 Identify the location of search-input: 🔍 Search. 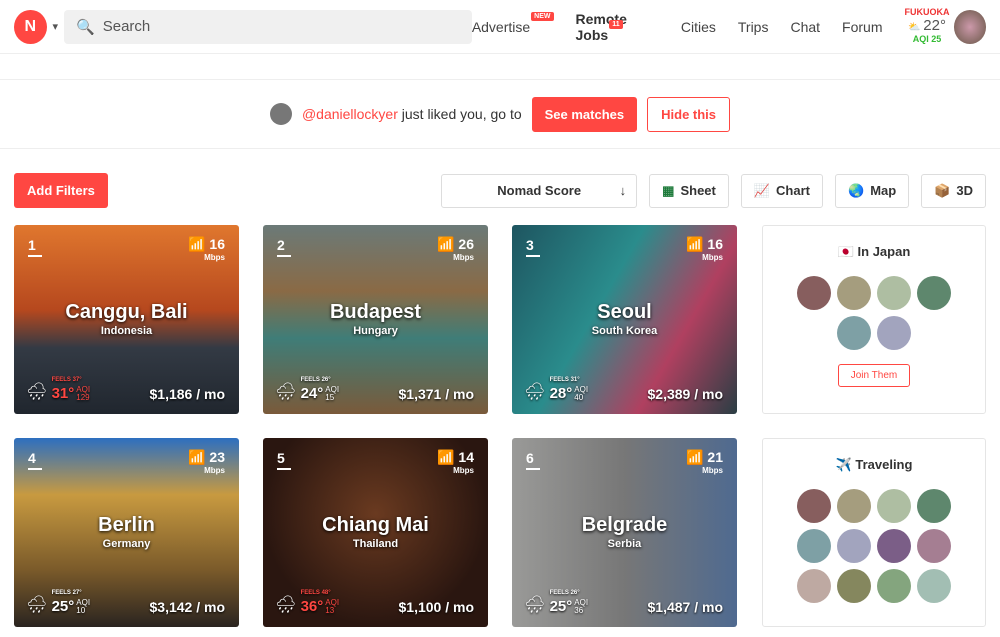
(268, 26).